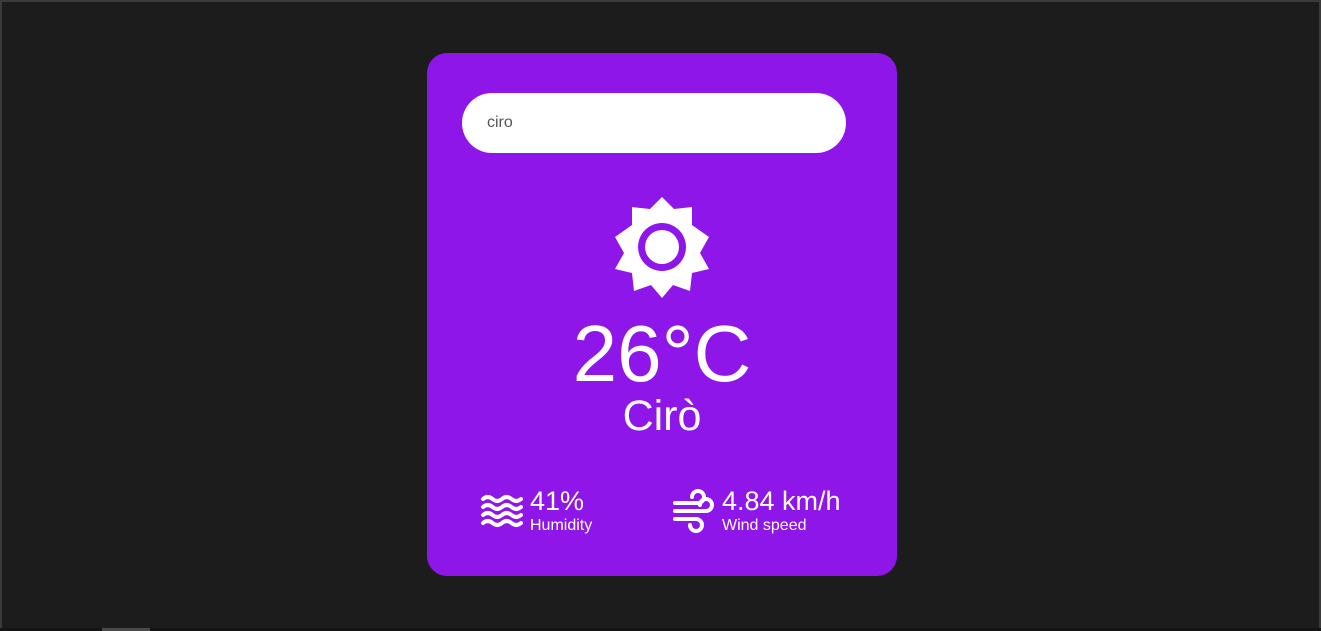 The width and height of the screenshot is (1321, 631). I want to click on wind-detail: 4.84 km/h Wind speed, so click(756, 511).